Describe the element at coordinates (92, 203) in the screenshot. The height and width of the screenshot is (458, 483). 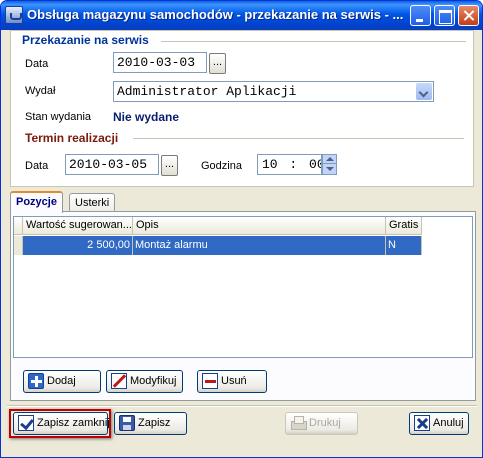
I see `tab-defects: Usterki` at that location.